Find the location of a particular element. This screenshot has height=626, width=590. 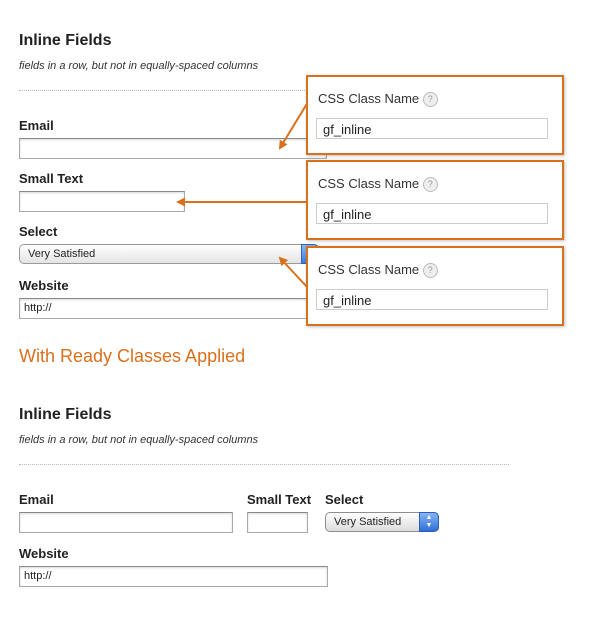

bottom-select-dropdown: Very Satisfied ▲ ▼ is located at coordinates (382, 522).